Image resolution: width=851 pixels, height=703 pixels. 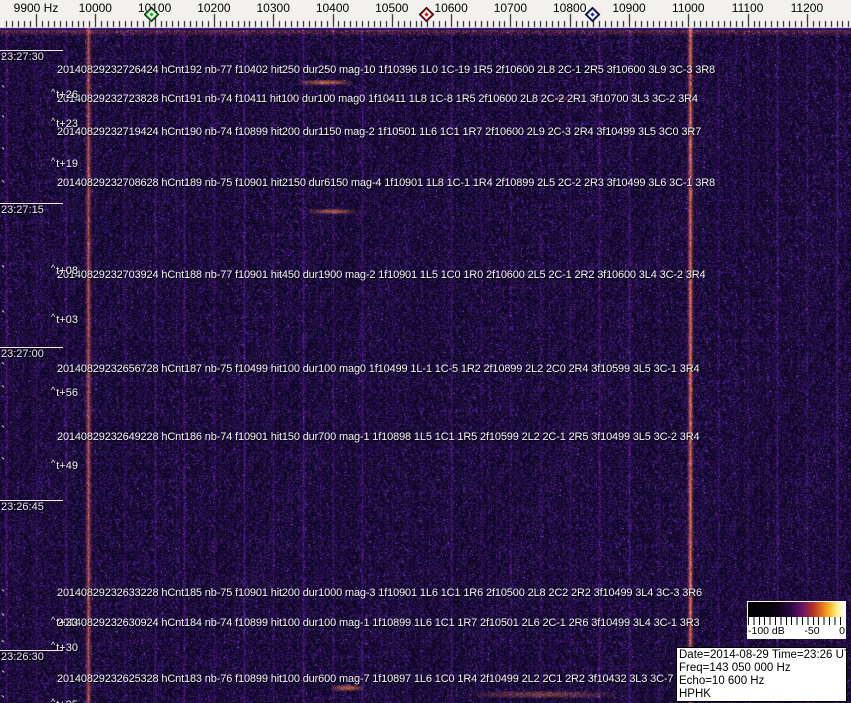 I want to click on red-diamond-marker-dot, so click(x=426, y=14).